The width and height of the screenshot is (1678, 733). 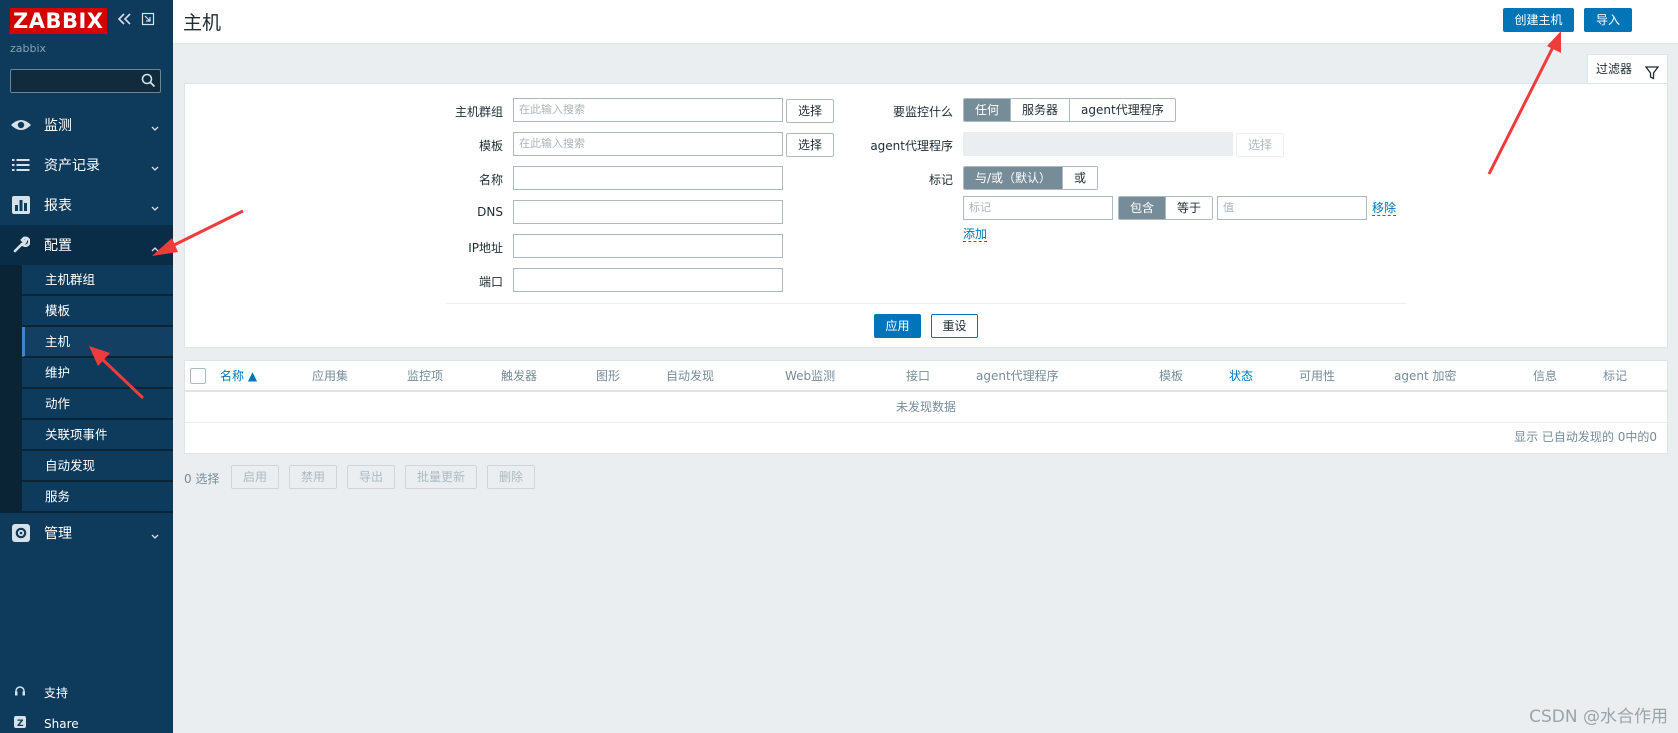 I want to click on sidebar-share-label: Share, so click(x=61, y=723).